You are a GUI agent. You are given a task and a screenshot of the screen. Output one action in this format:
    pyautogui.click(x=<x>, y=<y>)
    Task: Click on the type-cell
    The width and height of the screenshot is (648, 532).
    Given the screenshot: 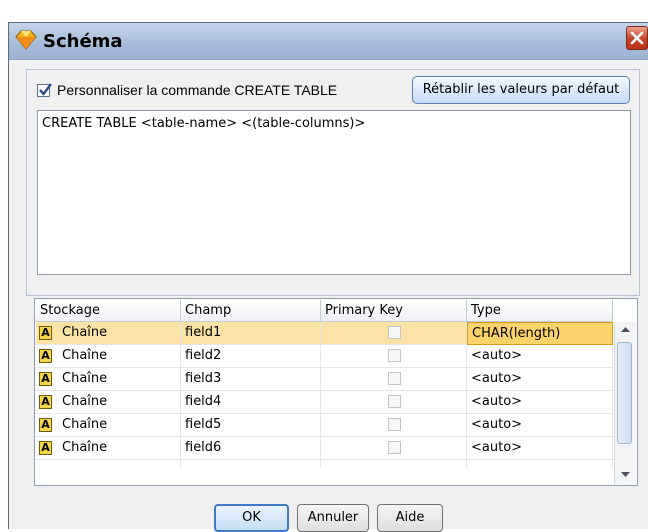 What is the action you would take?
    pyautogui.click(x=540, y=464)
    